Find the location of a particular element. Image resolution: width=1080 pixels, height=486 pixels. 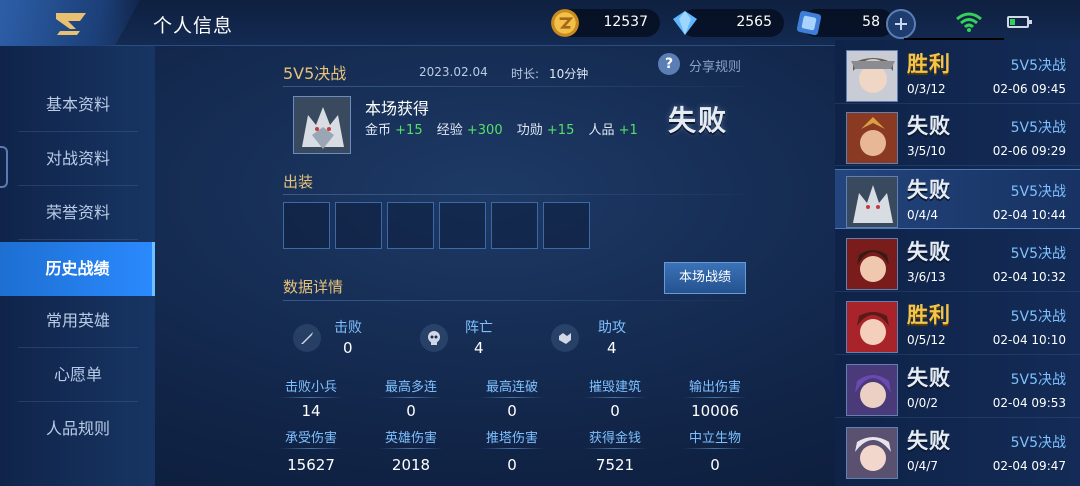

duration-label: 时长: is located at coordinates (525, 74).